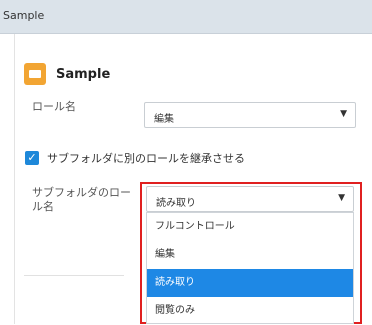  Describe the element at coordinates (250, 283) in the screenshot. I see `option-read: 読み取り` at that location.